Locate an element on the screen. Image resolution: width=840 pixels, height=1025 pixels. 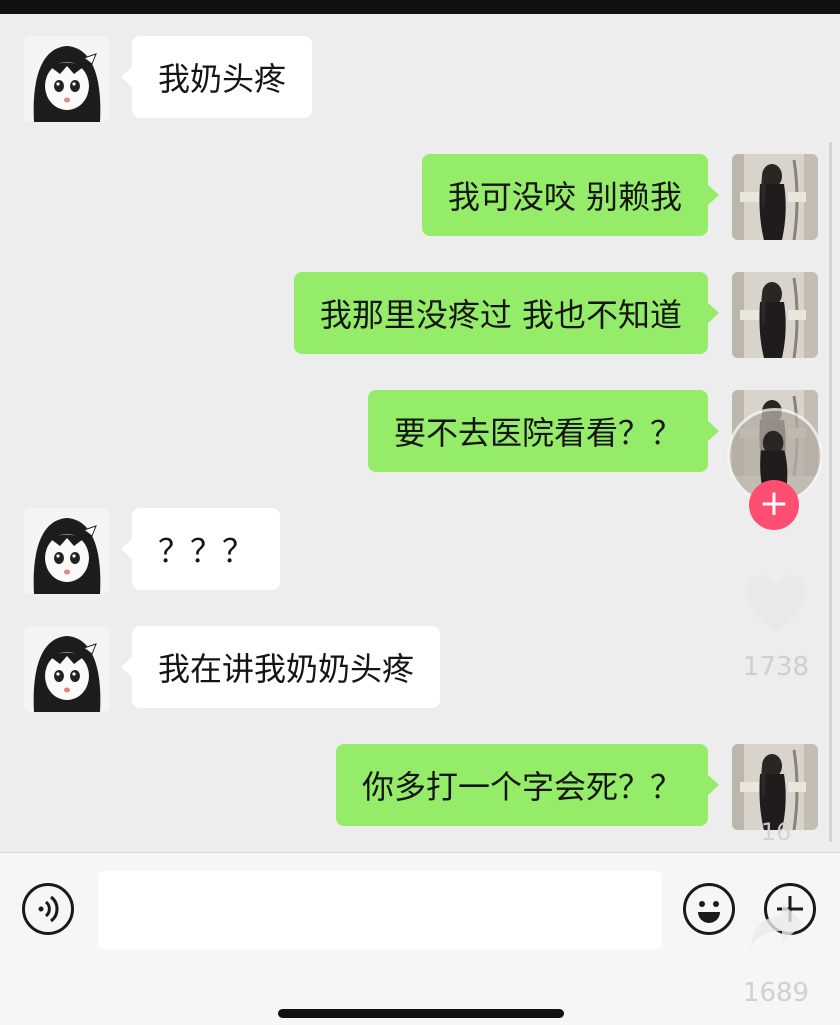
comment-count: 16 is located at coordinates (776, 832).